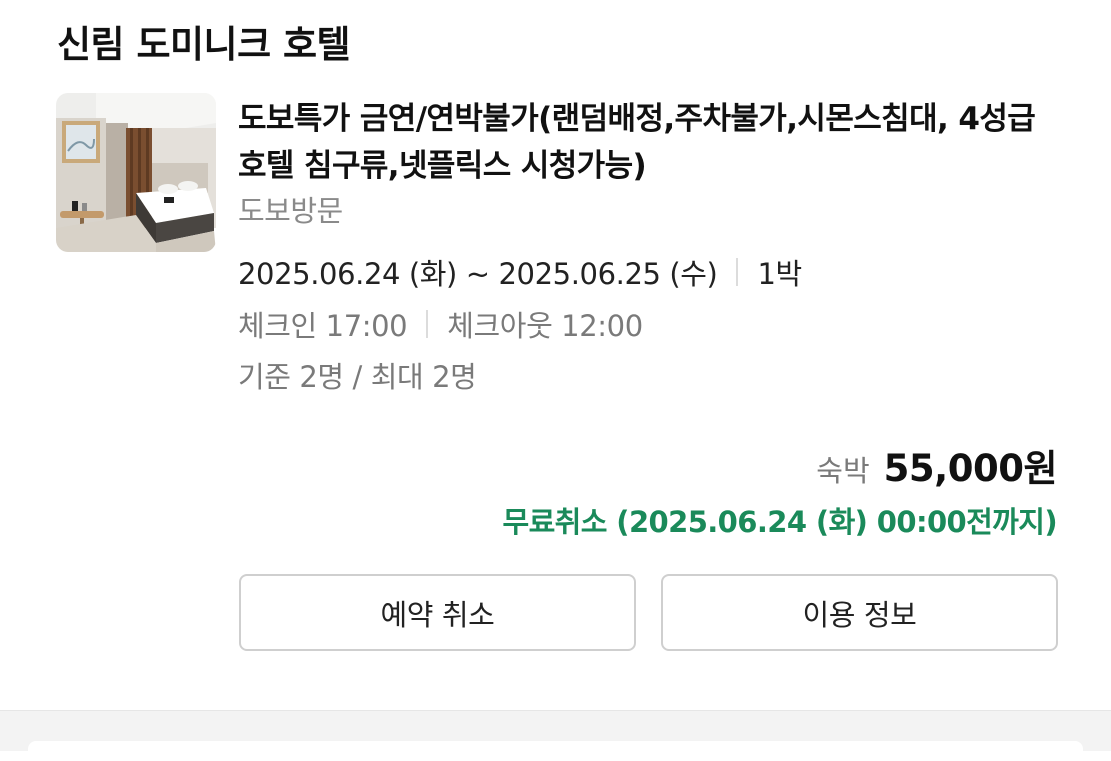  What do you see at coordinates (843, 471) in the screenshot?
I see `price-label: 숙박` at bounding box center [843, 471].